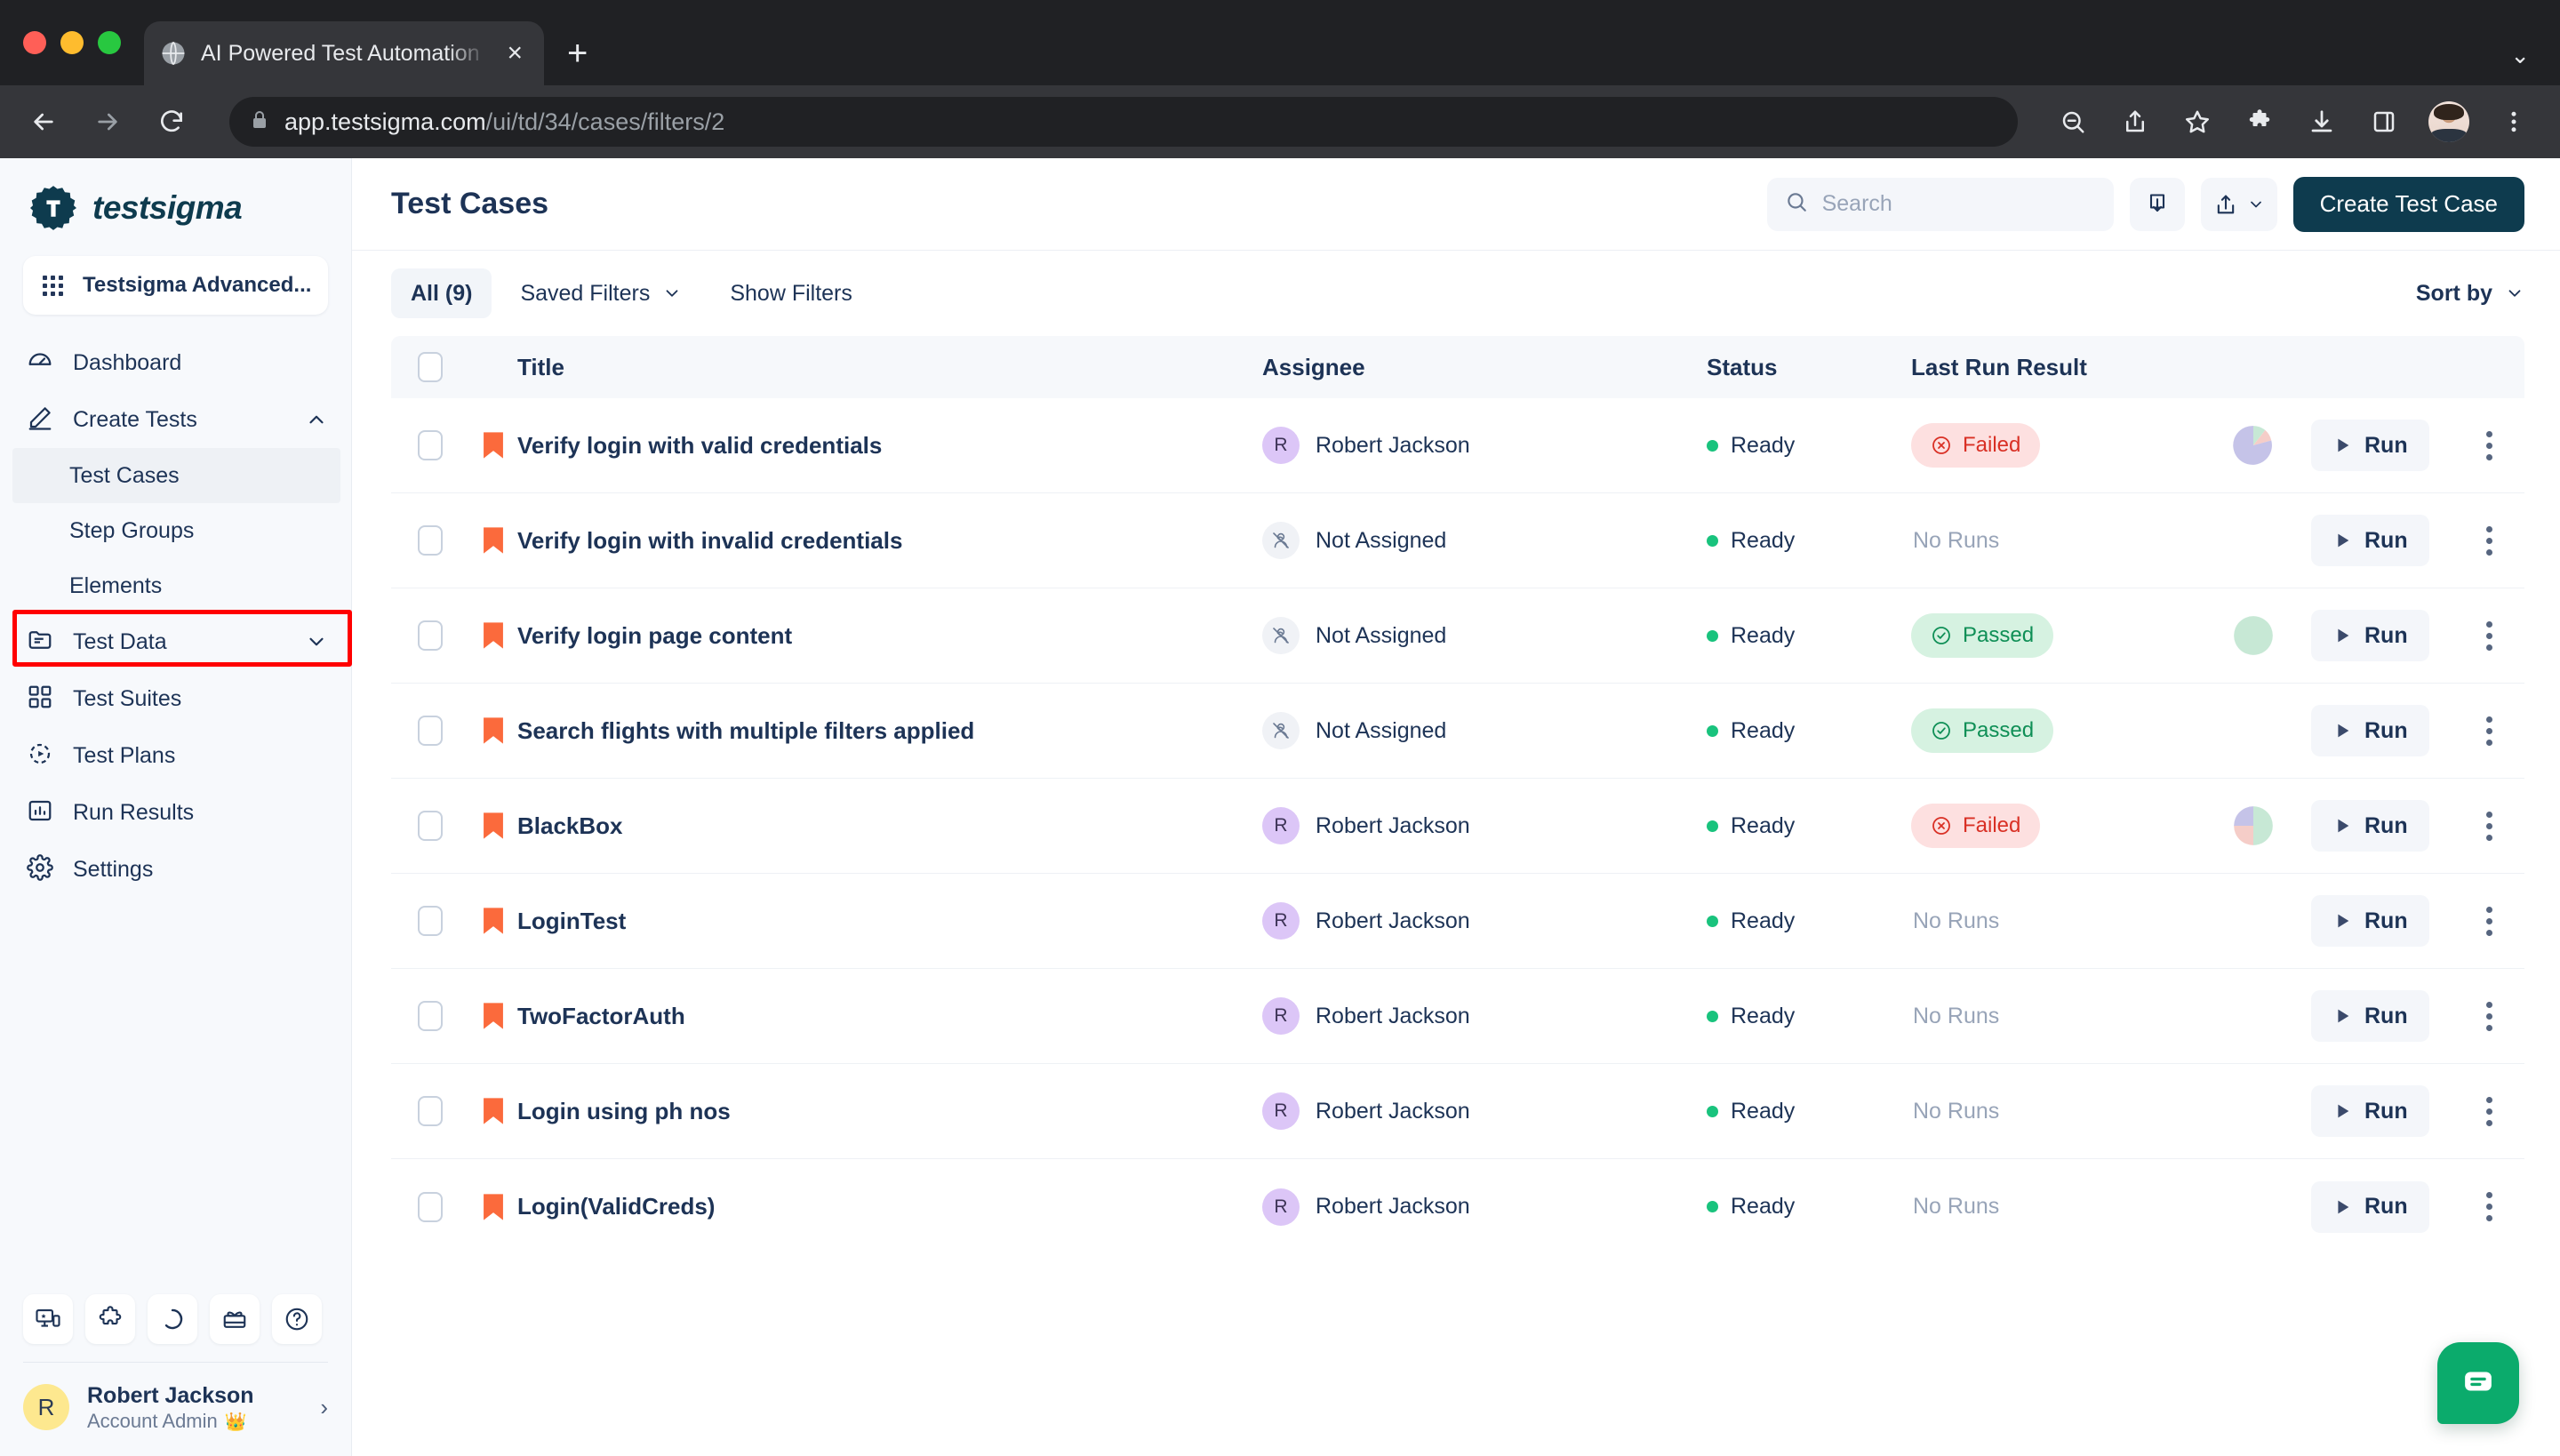  What do you see at coordinates (235, 1318) in the screenshot?
I see `gift-icon` at bounding box center [235, 1318].